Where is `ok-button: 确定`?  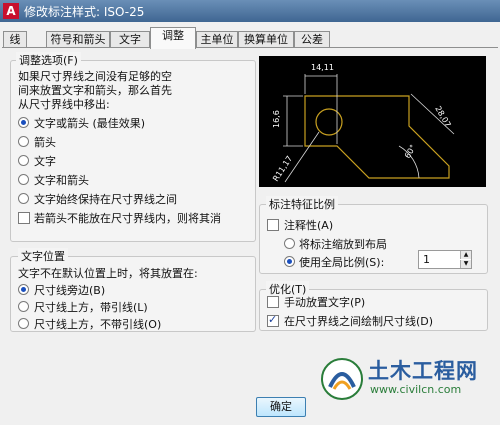
ok-button: 确定 is located at coordinates (281, 407).